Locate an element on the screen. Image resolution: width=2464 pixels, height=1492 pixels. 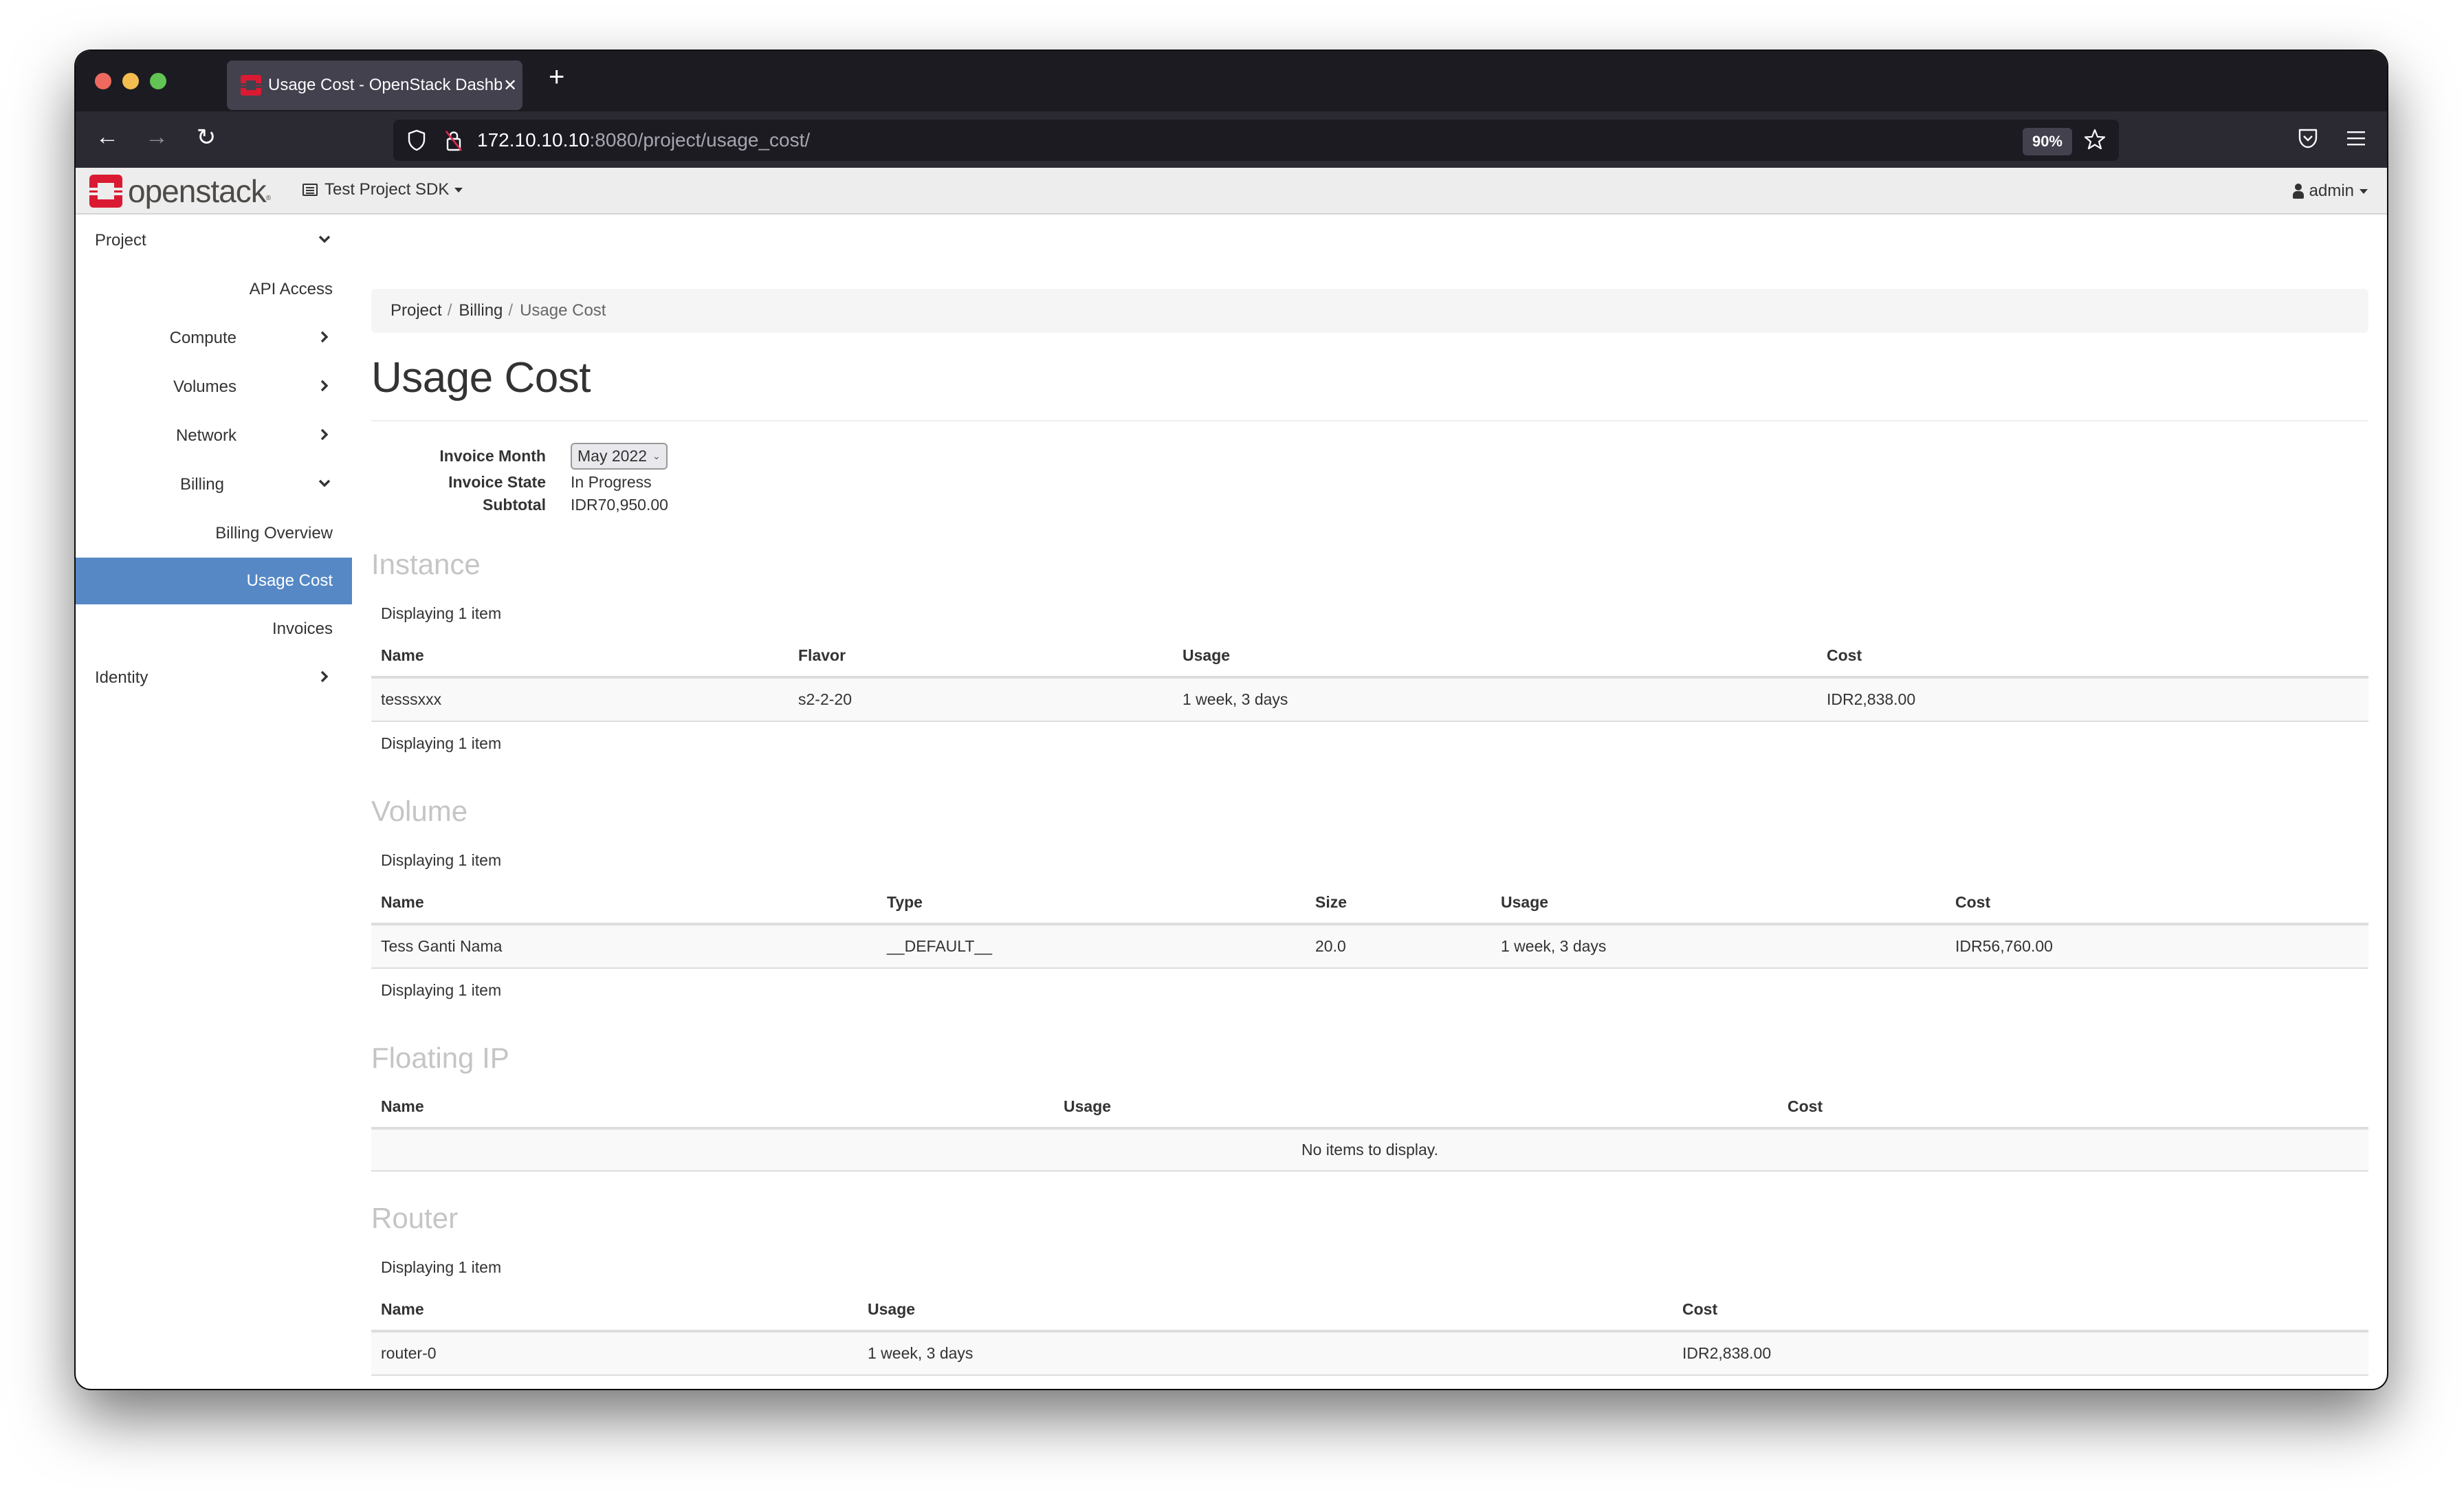
close-window-button is located at coordinates (103, 81).